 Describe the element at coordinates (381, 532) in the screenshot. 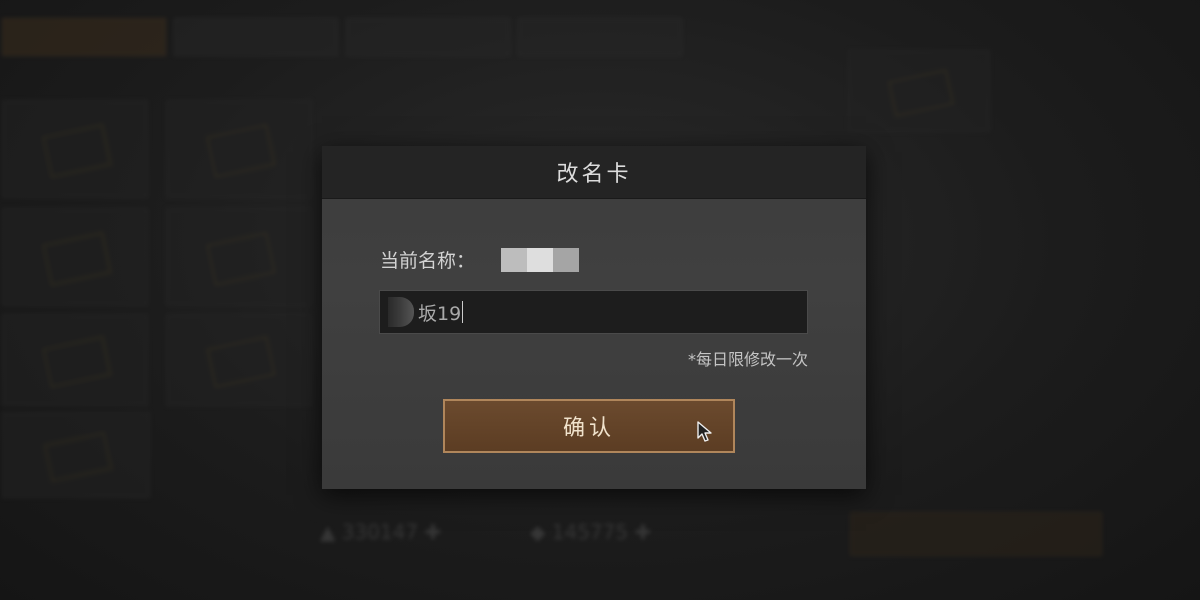

I see `bg-stat-1: ▲ 330147 ✚` at that location.